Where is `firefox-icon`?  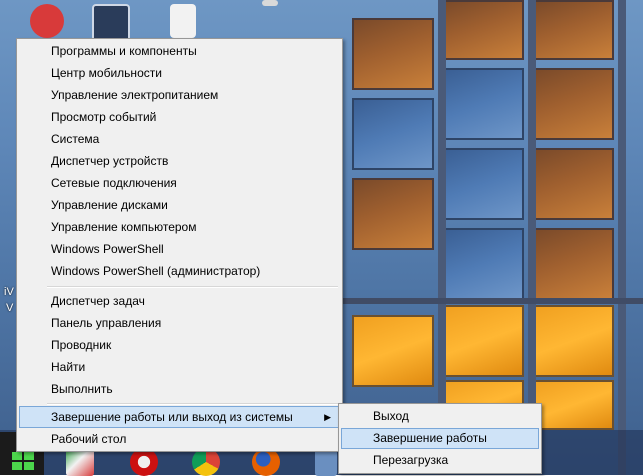
firefox-icon is located at coordinates (266, 462).